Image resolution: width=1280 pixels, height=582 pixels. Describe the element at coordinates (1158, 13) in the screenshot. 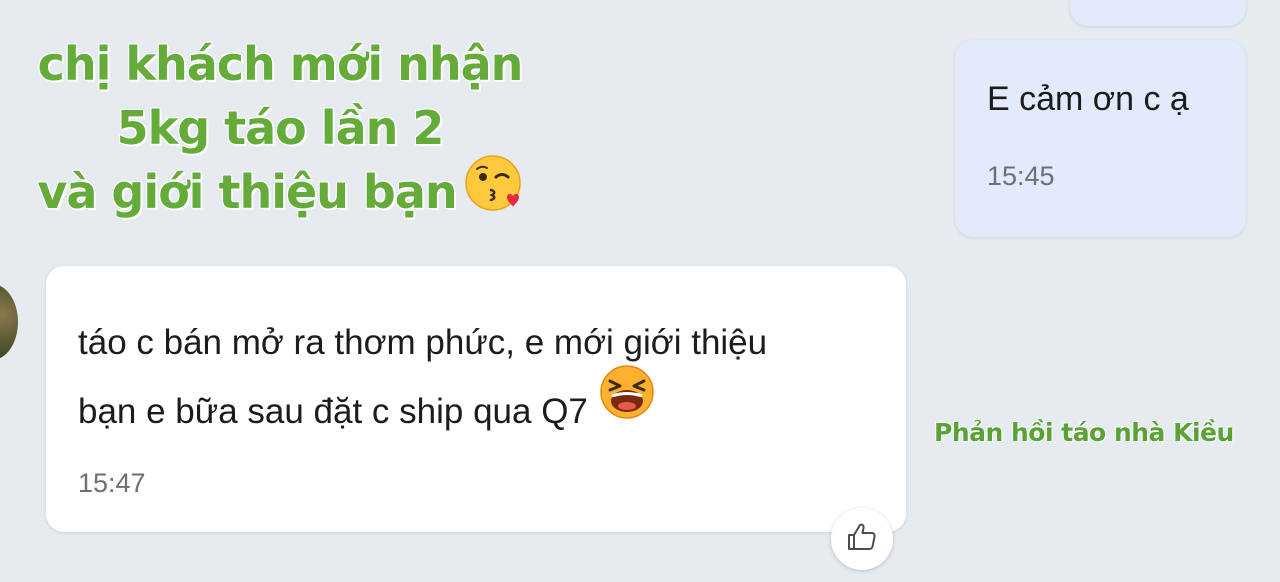

I see `previous-outgoing-bubble` at that location.